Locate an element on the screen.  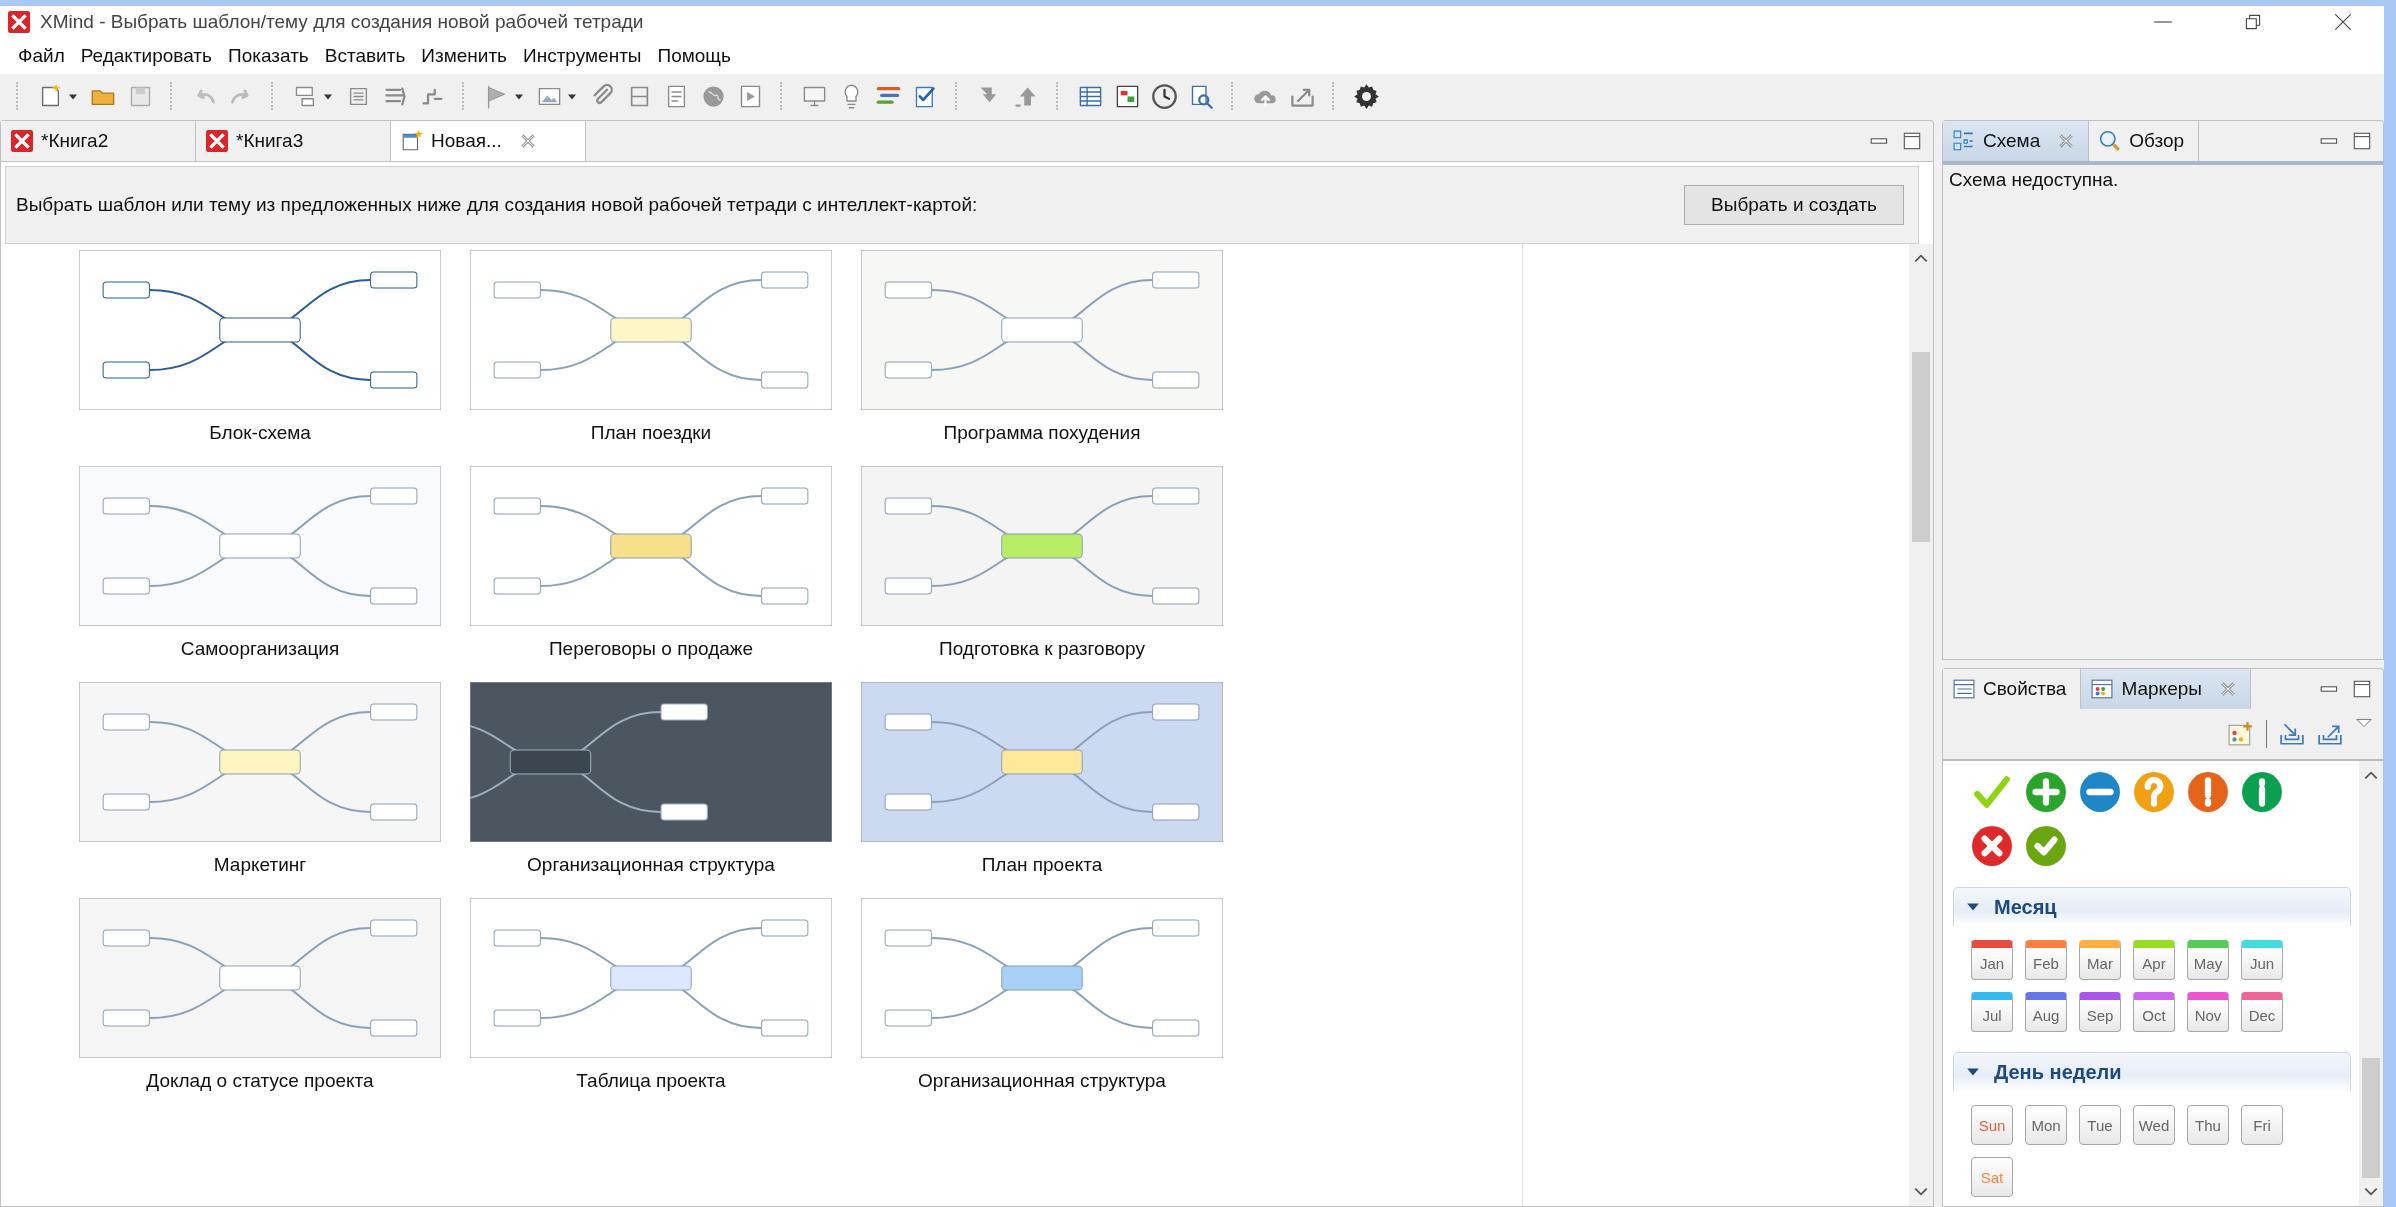
marker-button: Feb is located at coordinates (2046, 960).